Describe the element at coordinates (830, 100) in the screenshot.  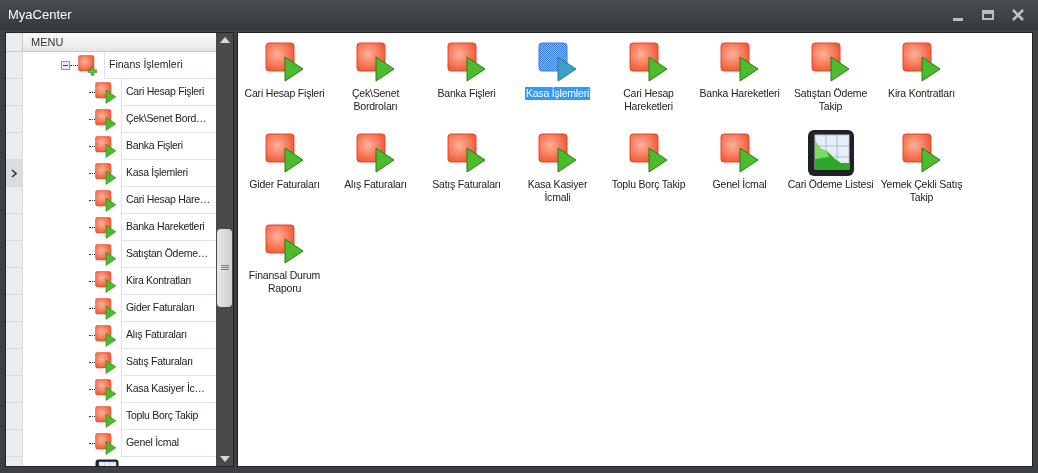
I see `item-label: Satıştan Ödeme Takip` at that location.